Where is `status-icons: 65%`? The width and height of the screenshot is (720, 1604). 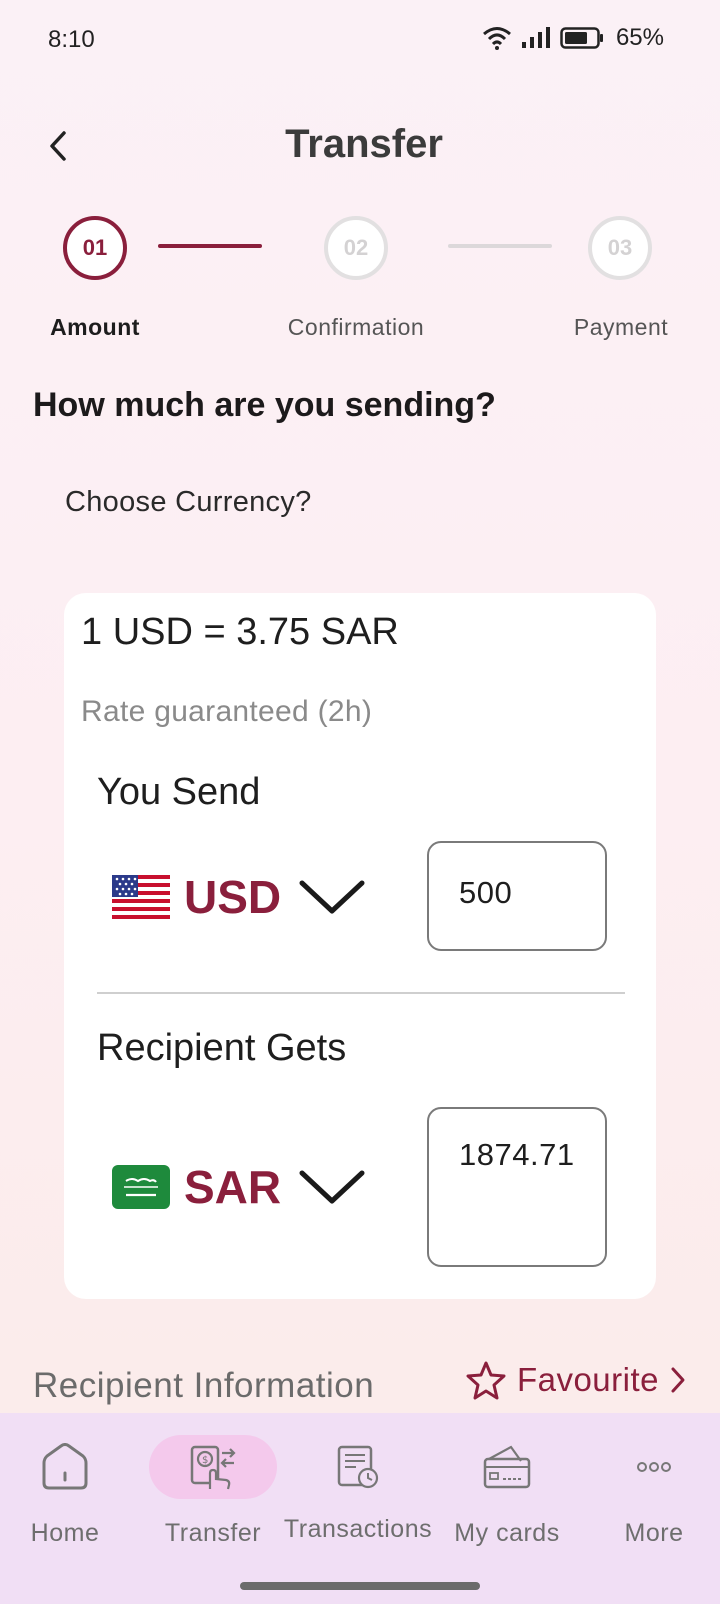 status-icons: 65% is located at coordinates (573, 38).